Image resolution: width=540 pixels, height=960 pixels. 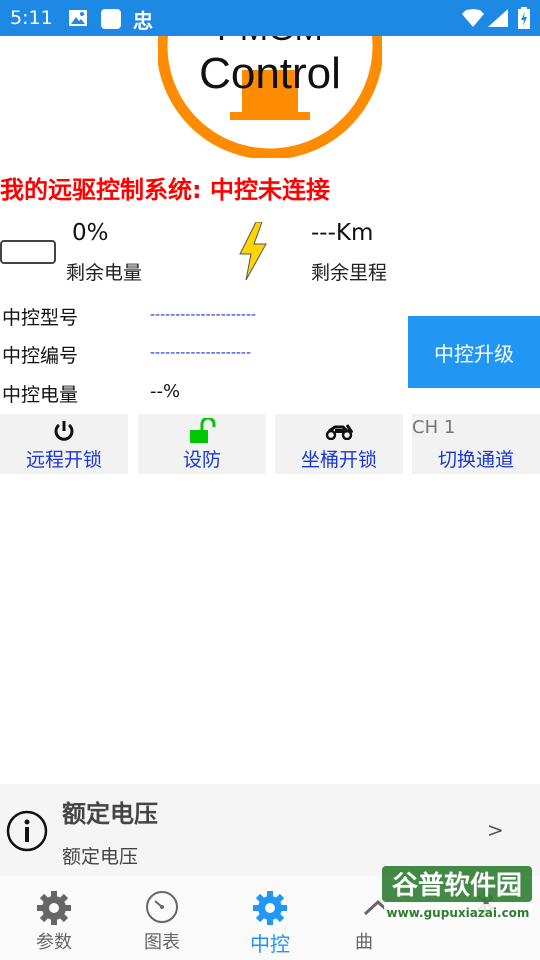 I want to click on logo-line1: PMGM, so click(x=270, y=42).